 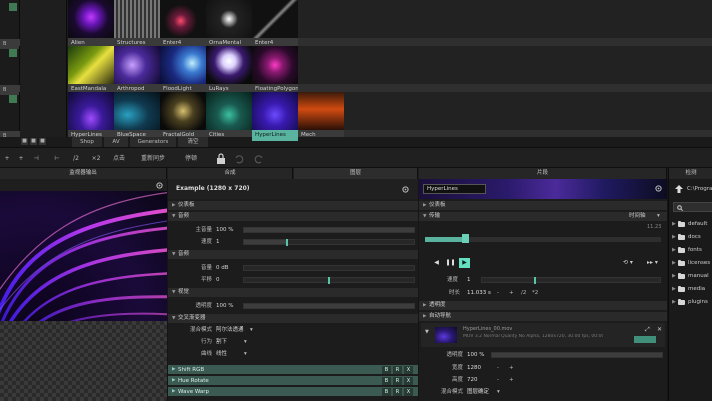 What do you see at coordinates (427, 332) in the screenshot?
I see `chevron-down-icon: ▼` at bounding box center [427, 332].